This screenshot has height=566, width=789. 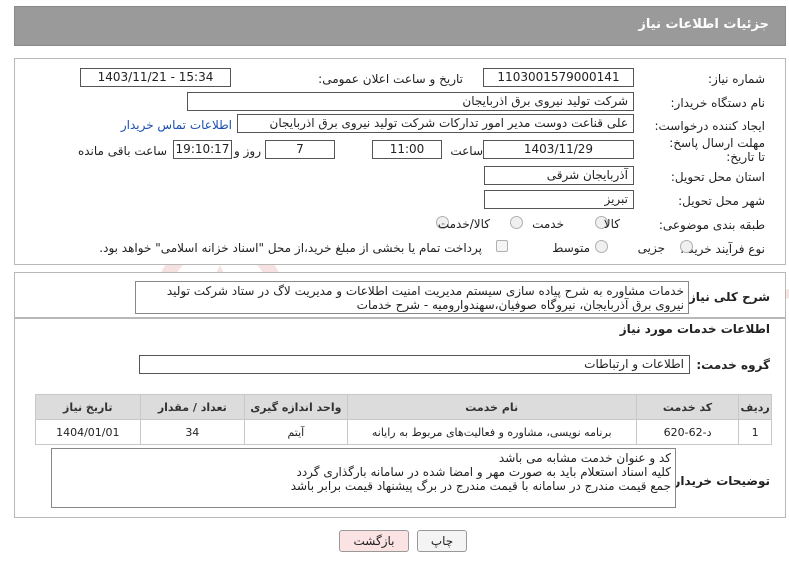 What do you see at coordinates (694, 329) in the screenshot?
I see `services-section-title: اطلاعات خدمات مورد نیاز` at bounding box center [694, 329].